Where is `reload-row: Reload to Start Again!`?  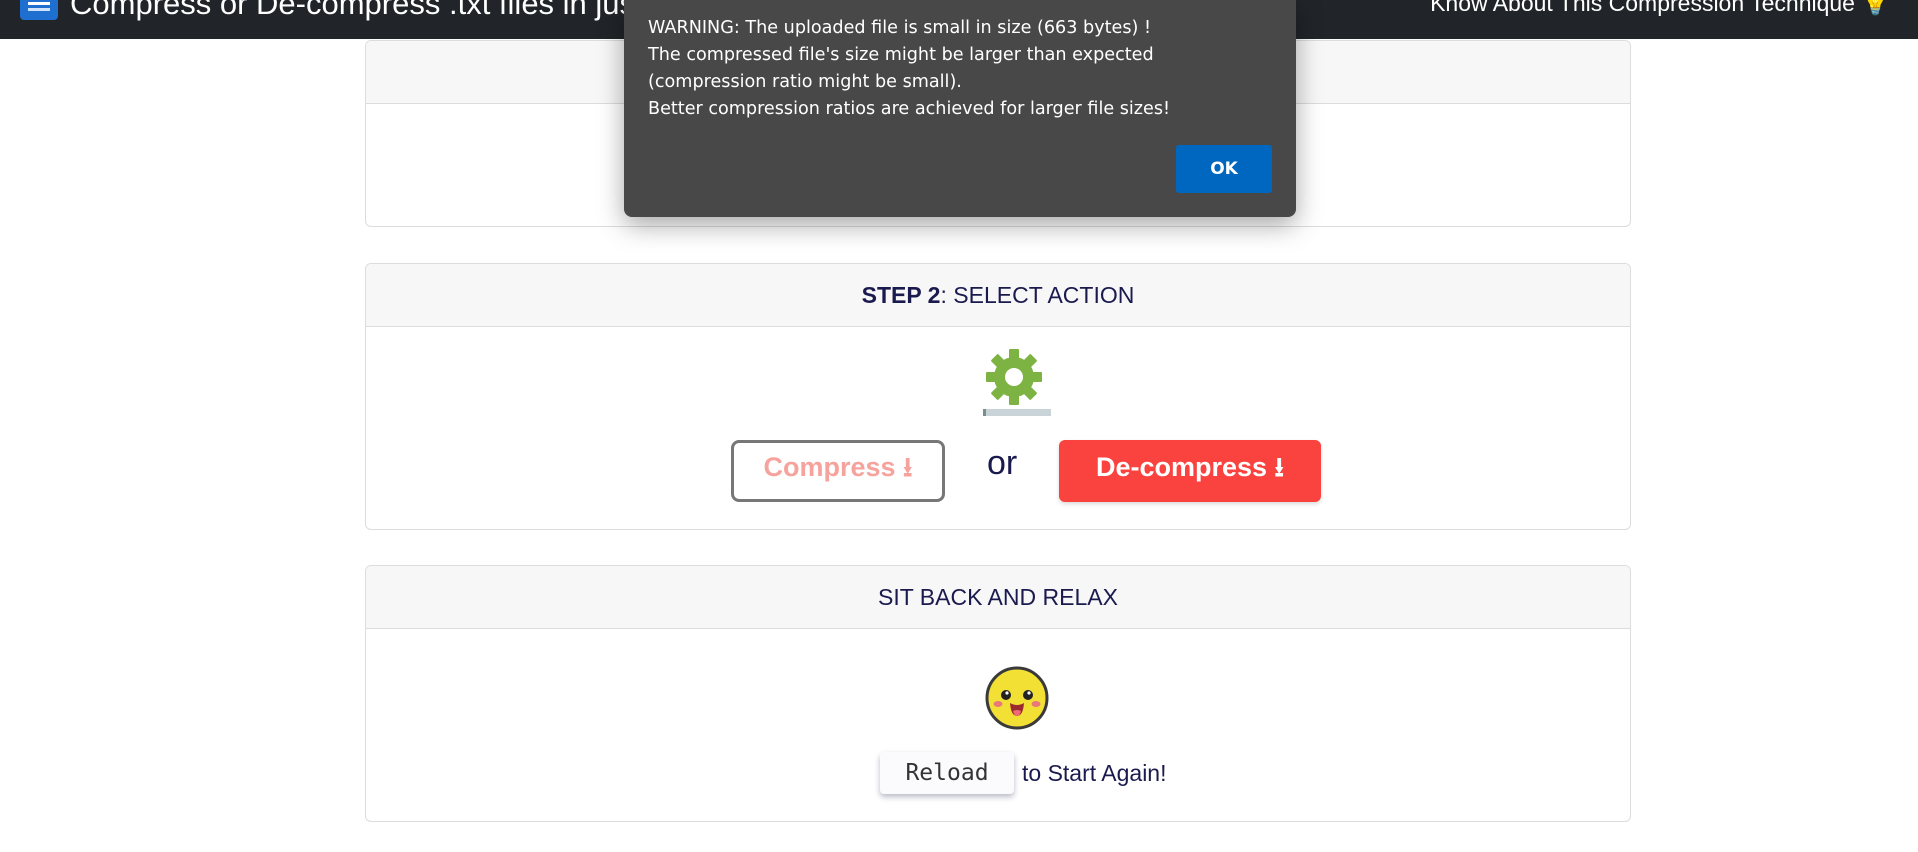
reload-row: Reload to Start Again! is located at coordinates (1023, 773).